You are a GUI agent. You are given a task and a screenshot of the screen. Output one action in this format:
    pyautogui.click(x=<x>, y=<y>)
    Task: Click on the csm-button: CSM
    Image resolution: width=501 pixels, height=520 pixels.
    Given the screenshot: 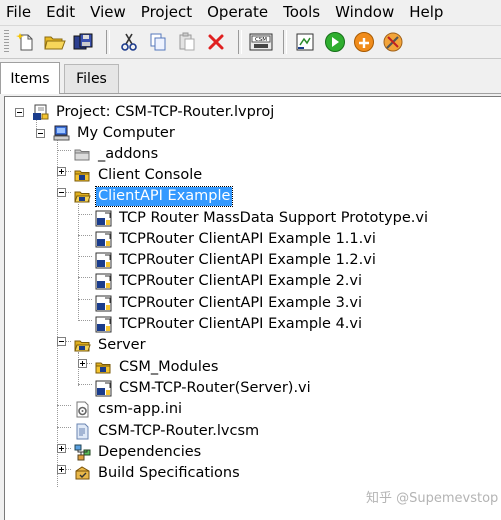 What is the action you would take?
    pyautogui.click(x=261, y=42)
    